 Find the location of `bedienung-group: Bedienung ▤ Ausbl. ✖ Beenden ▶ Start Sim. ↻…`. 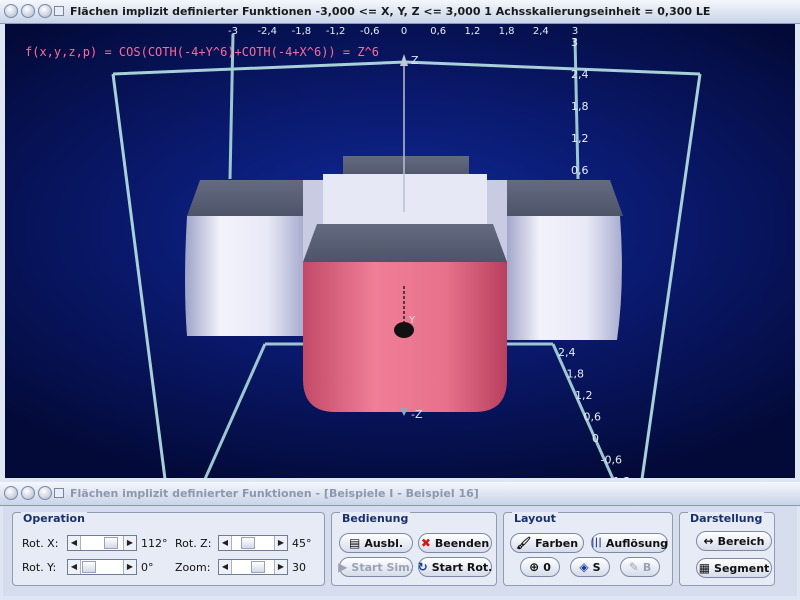

bedienung-group: Bedienung ▤ Ausbl. ✖ Beenden ▶ Start Sim. ↻… is located at coordinates (414, 549).